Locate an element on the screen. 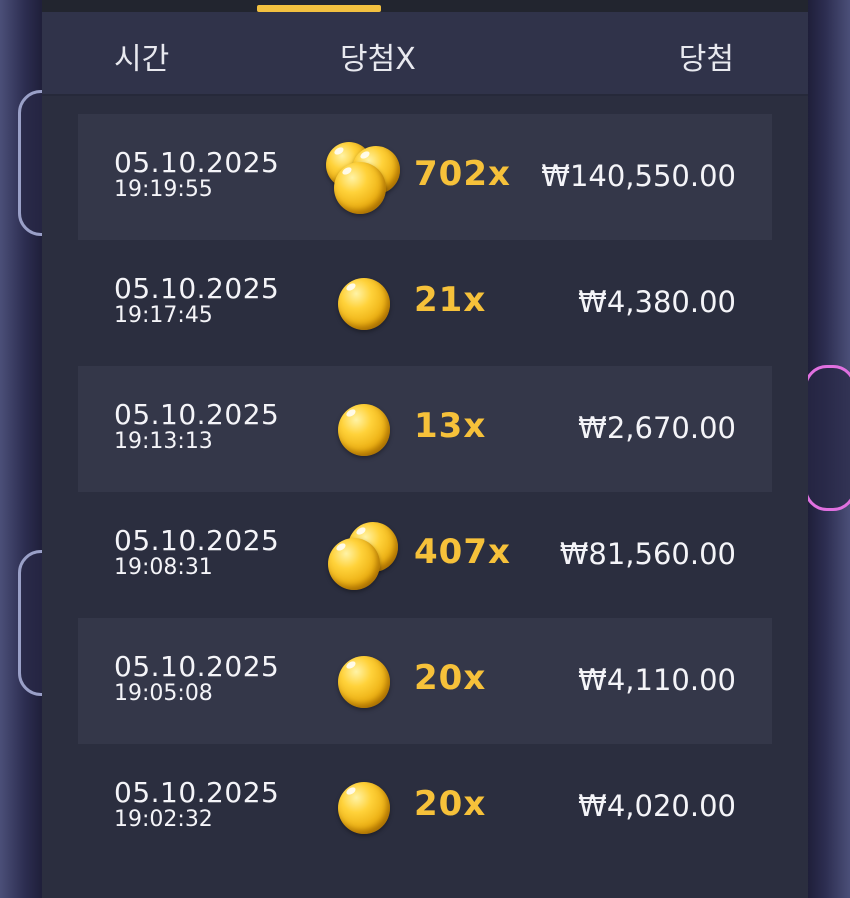 This screenshot has width=850, height=898. row-win-amount: ₩4,020.00 is located at coordinates (657, 806).